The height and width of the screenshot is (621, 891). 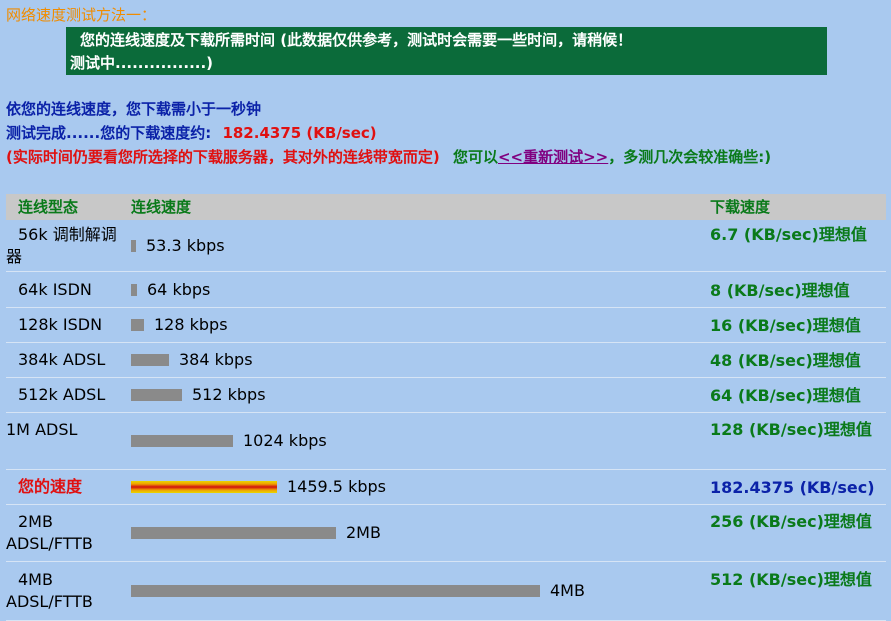 What do you see at coordinates (81, 15) in the screenshot?
I see `page-title: 网络速度测试方法一：` at bounding box center [81, 15].